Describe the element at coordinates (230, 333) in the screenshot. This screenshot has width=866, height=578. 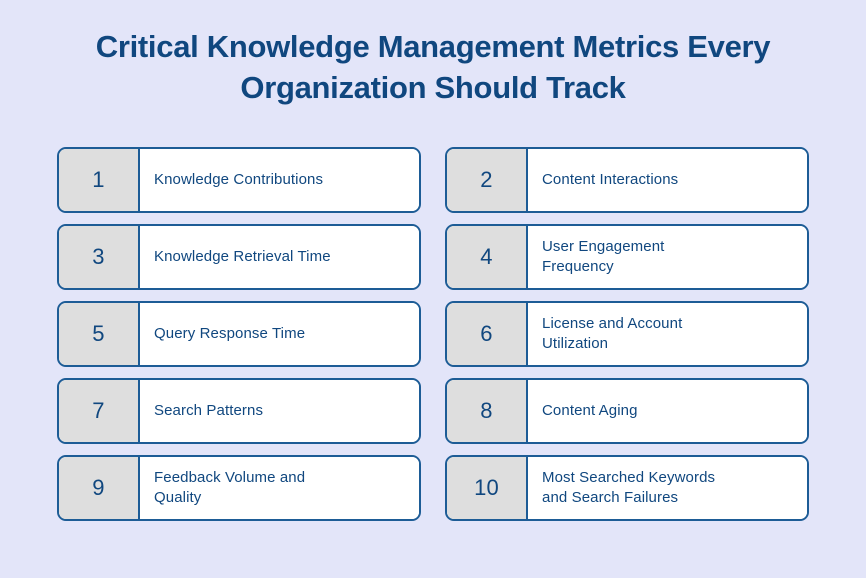
I see `metric-label: Query Response Time` at that location.